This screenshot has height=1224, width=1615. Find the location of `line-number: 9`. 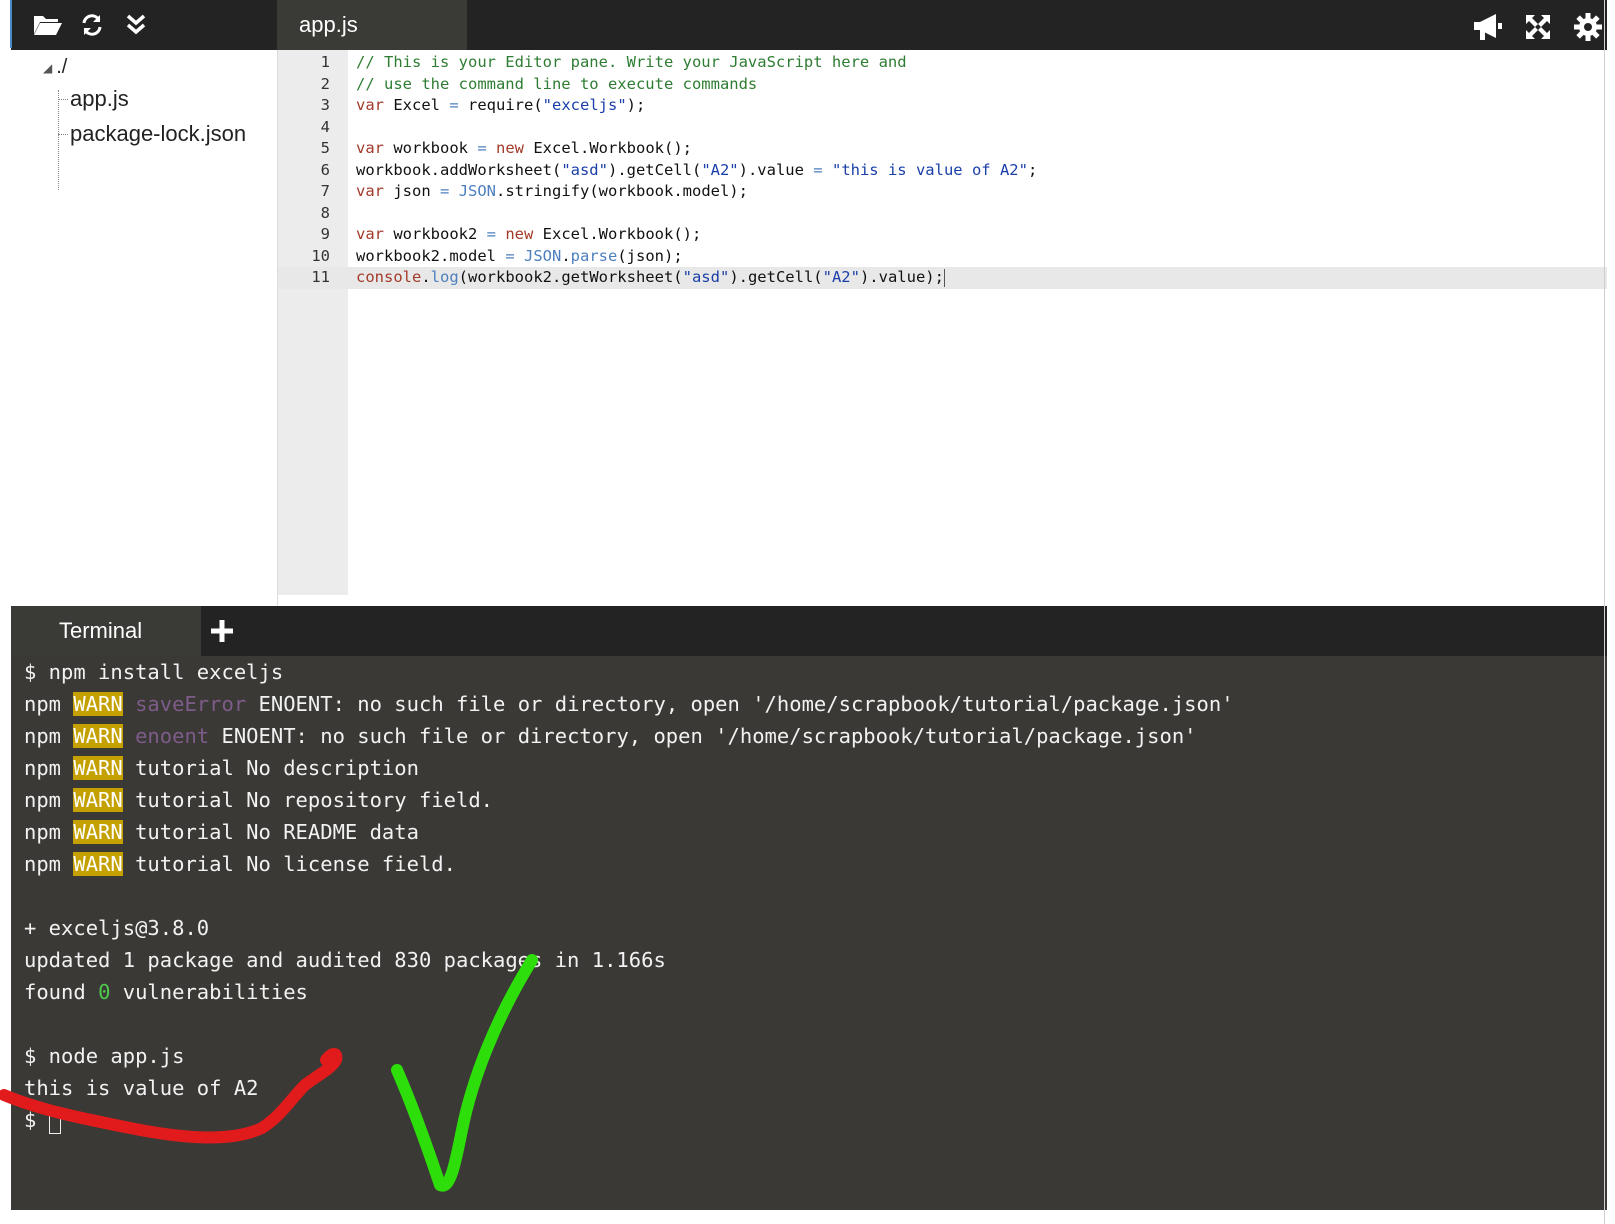

line-number: 9 is located at coordinates (325, 234).